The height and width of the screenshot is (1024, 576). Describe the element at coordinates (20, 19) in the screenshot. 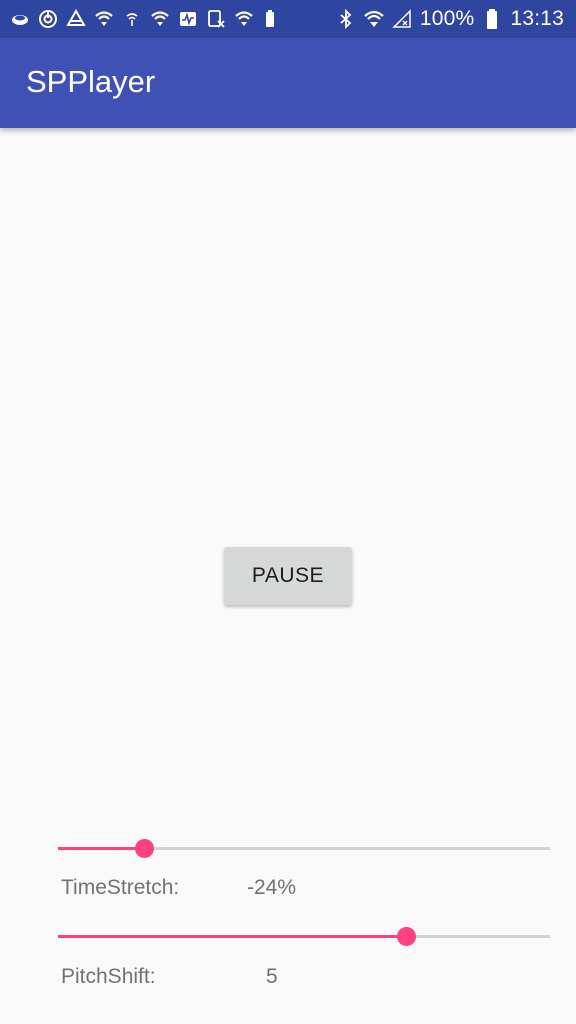

I see `cloud-icon` at that location.